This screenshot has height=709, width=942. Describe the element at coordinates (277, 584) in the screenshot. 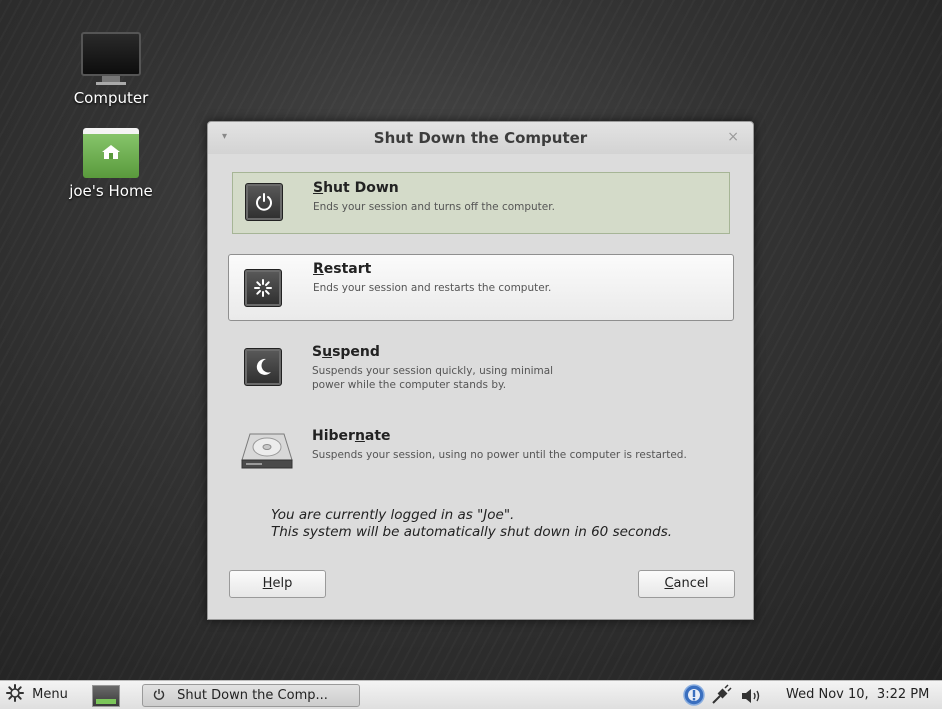

I see `help-button: Help` at that location.